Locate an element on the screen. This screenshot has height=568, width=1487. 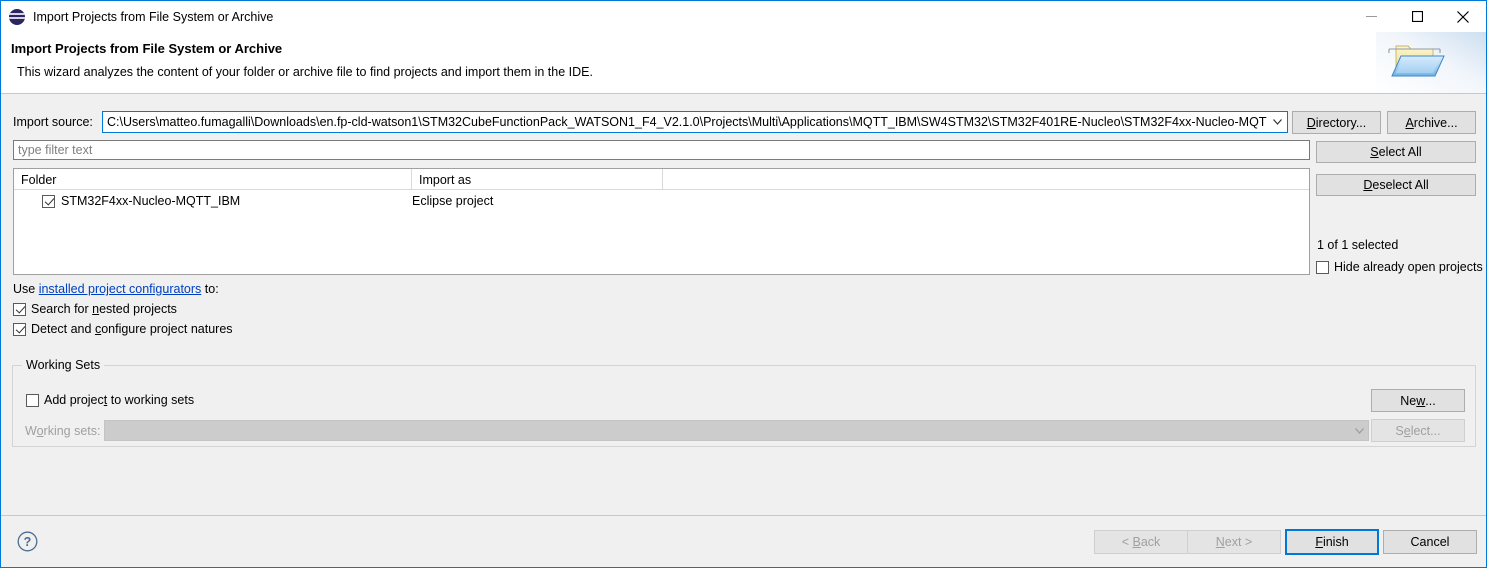
directory-button-mnemonic: D is located at coordinates (1311, 122).